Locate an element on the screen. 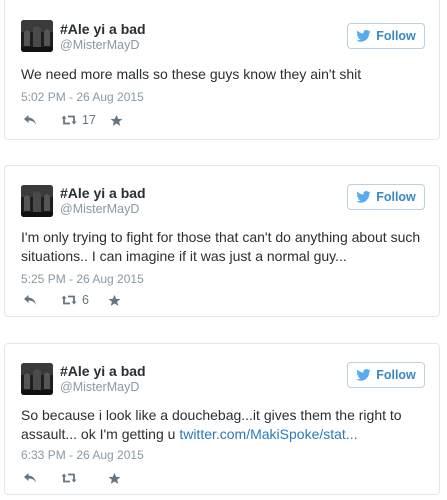 The width and height of the screenshot is (447, 500). tweet-actions: 17 is located at coordinates (73, 120).